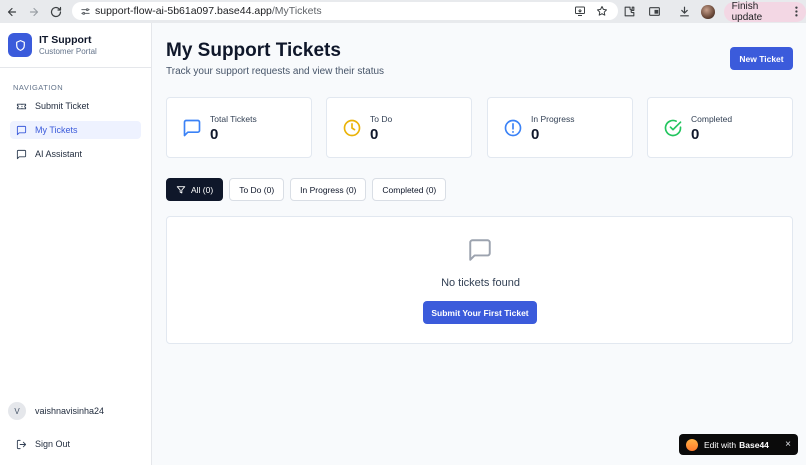 Image resolution: width=806 pixels, height=465 pixels. Describe the element at coordinates (788, 444) in the screenshot. I see `close-icon: ×` at that location.